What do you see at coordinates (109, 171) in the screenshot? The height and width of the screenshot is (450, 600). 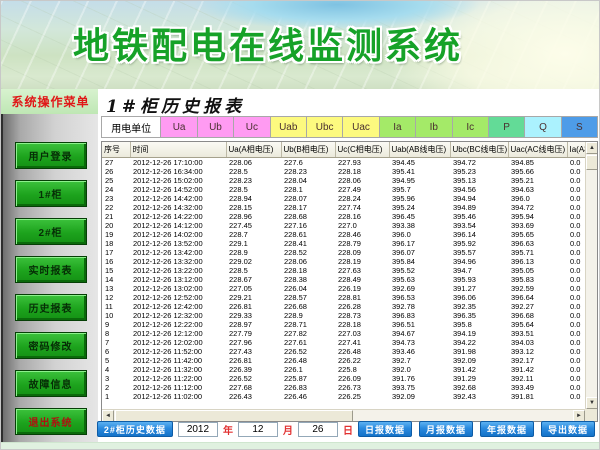 I see `table-cell: 26` at bounding box center [109, 171].